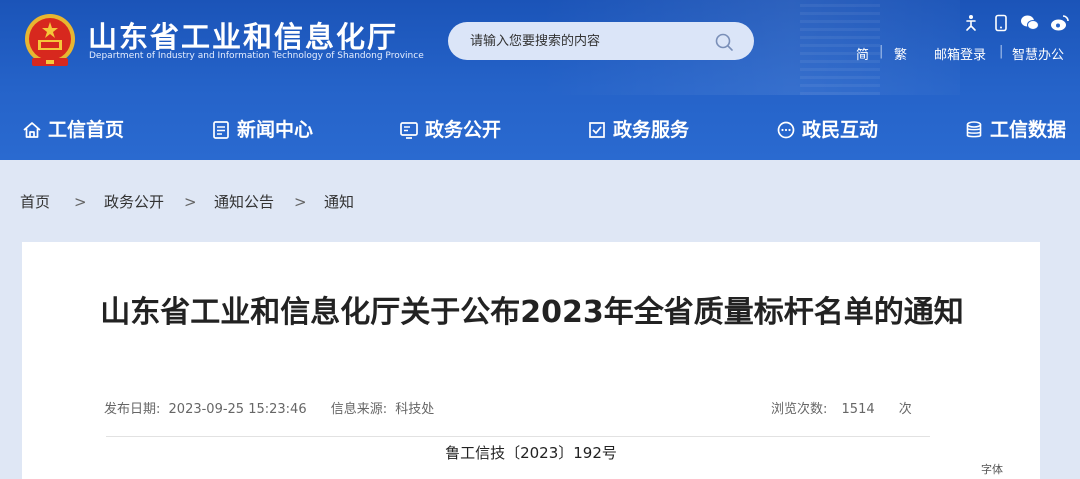  Describe the element at coordinates (1017, 24) in the screenshot. I see `top-icon-bar` at that location.